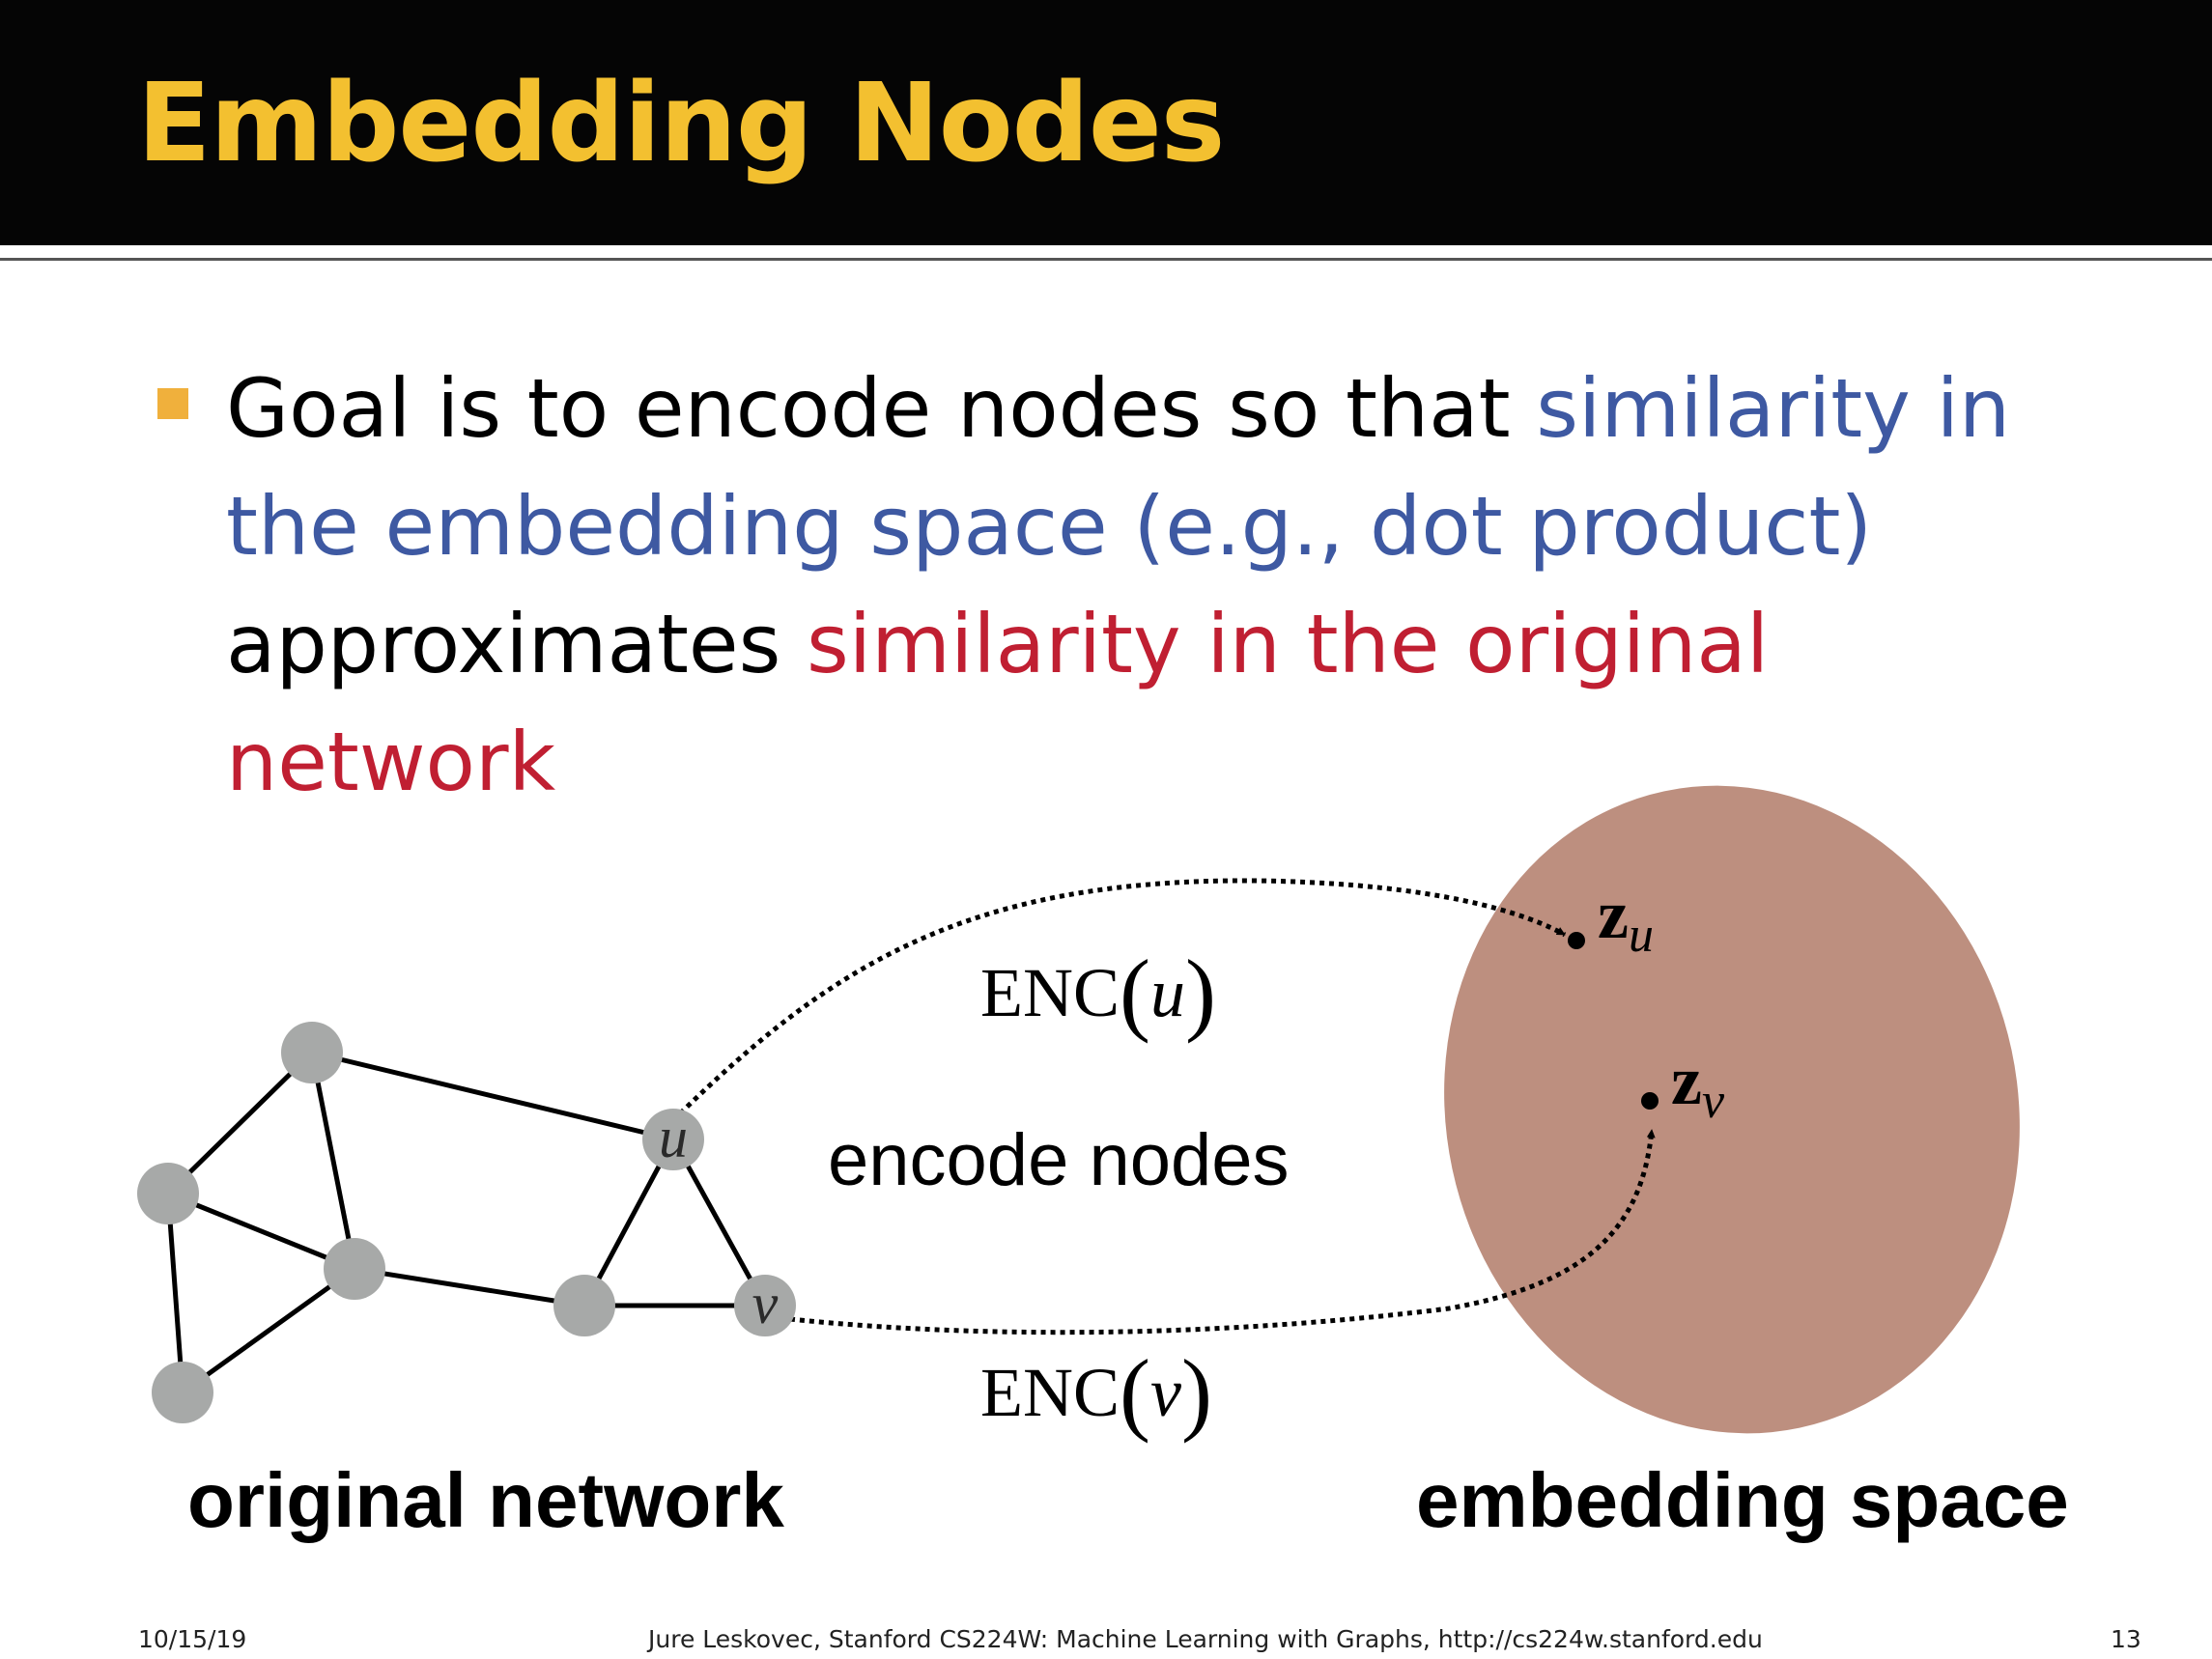 The width and height of the screenshot is (2212, 1659). What do you see at coordinates (466, 1222) in the screenshot?
I see `graph-edges` at bounding box center [466, 1222].